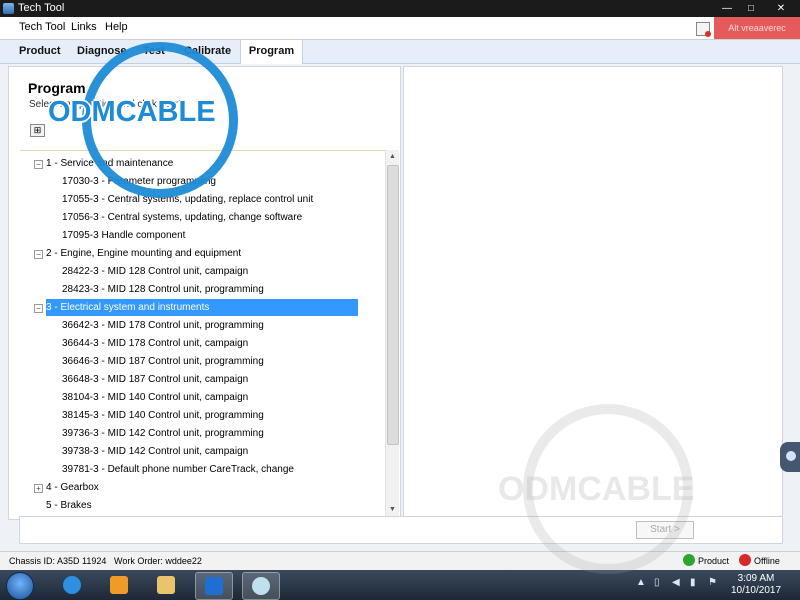  I want to click on tree-item: 39738-3 - MID 142 Control unit, campaign, so click(155, 451).